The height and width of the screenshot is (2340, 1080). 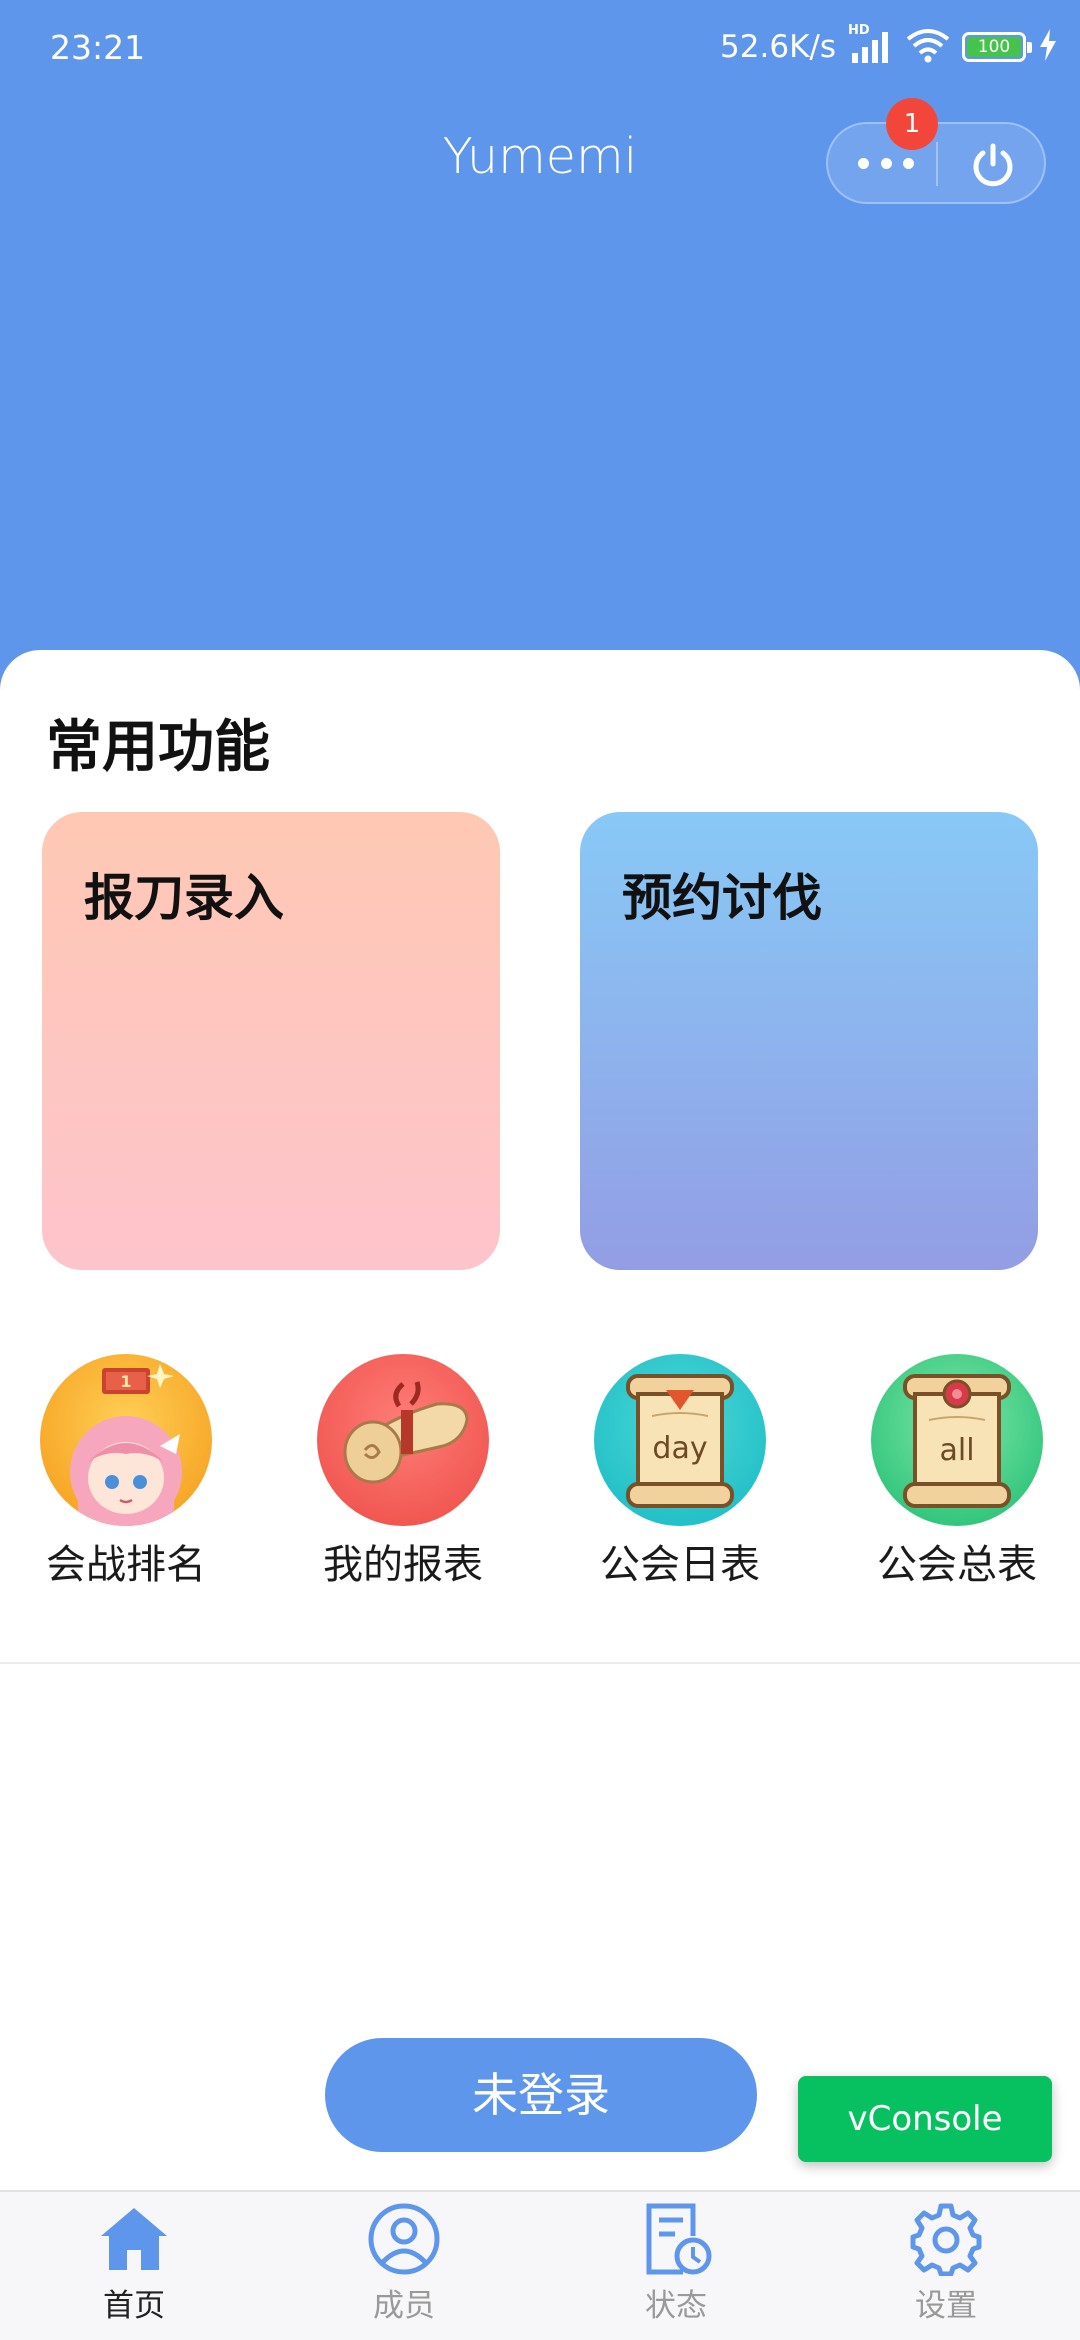 What do you see at coordinates (126, 1440) in the screenshot?
I see `rank-avatar-icon: 1` at bounding box center [126, 1440].